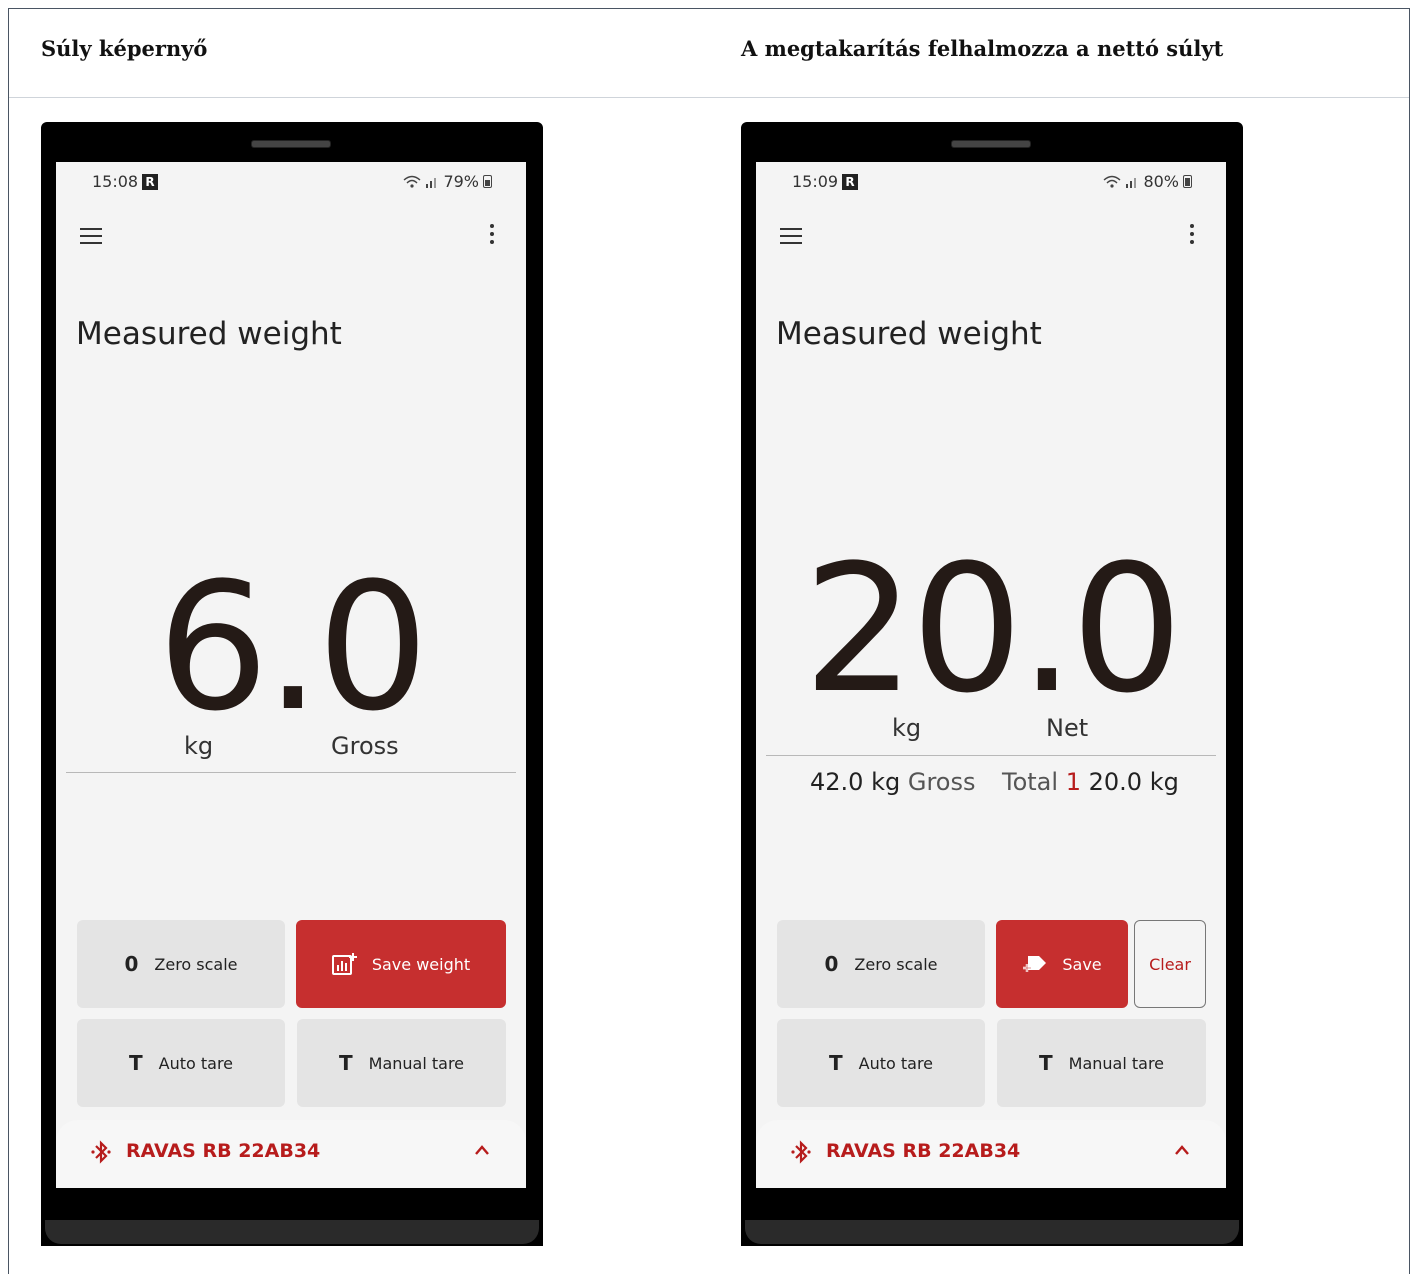 This screenshot has height=1277, width=1415. Describe the element at coordinates (421, 964) in the screenshot. I see `save-weight-label: Save weight` at that location.